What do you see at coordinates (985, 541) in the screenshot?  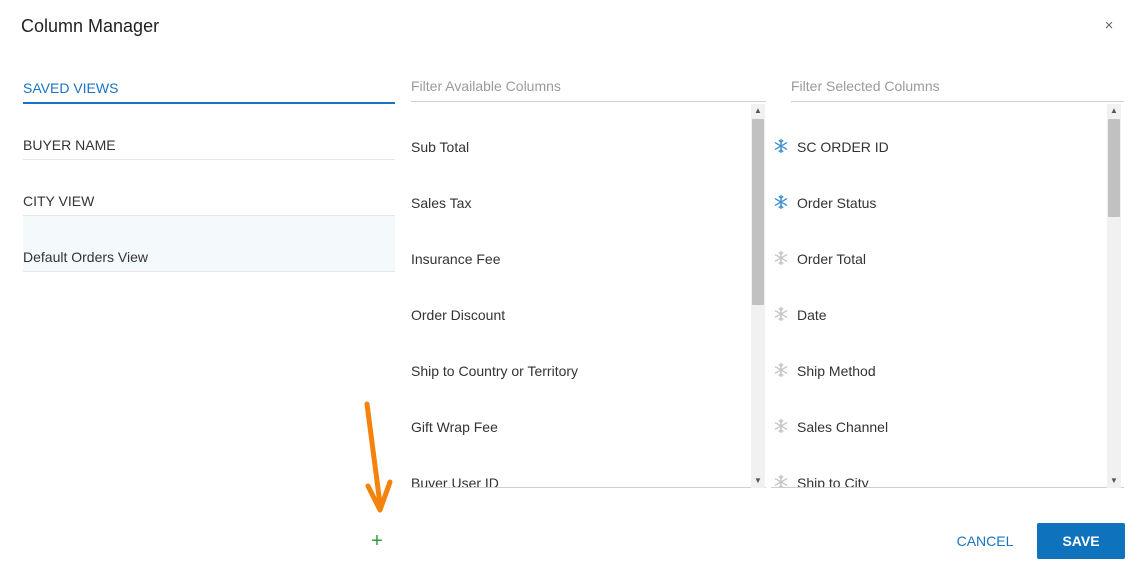 I see `cancel-button: CANCEL` at bounding box center [985, 541].